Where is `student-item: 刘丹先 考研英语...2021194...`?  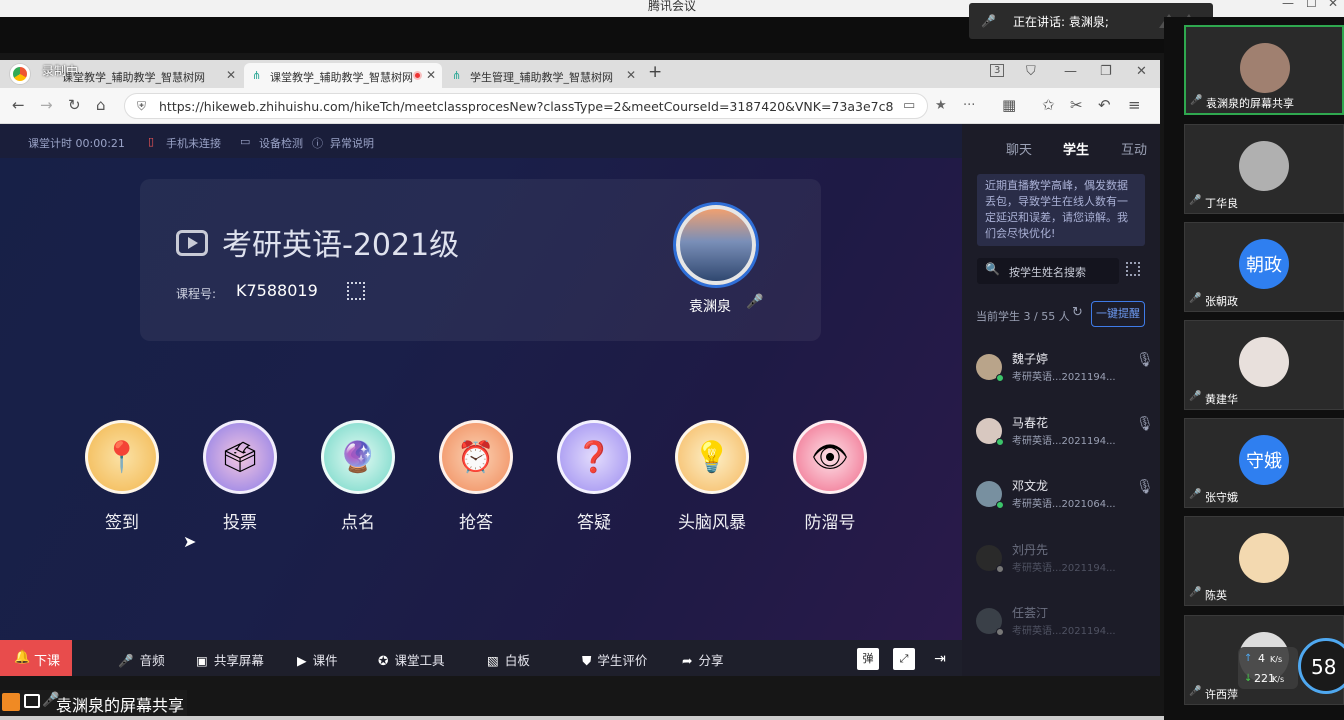 student-item: 刘丹先 考研英语...2021194... is located at coordinates (1065, 561).